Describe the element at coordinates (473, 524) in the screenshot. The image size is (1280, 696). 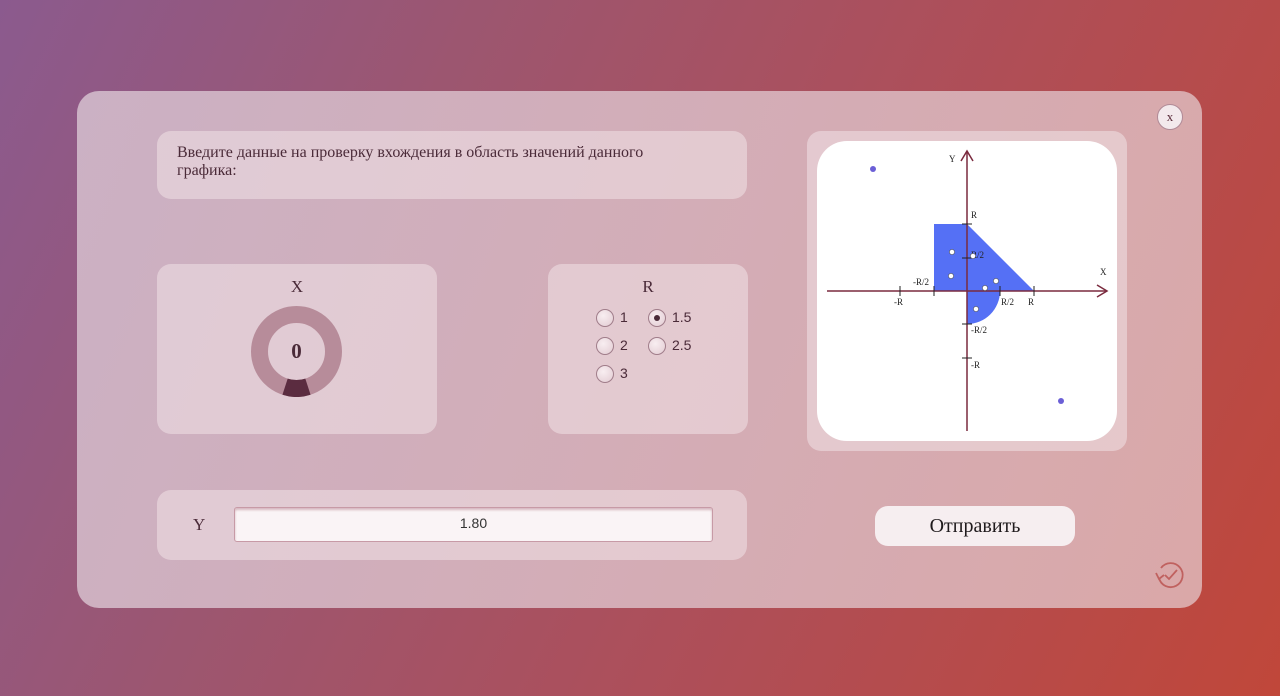
I see `y-input: 1.80` at that location.